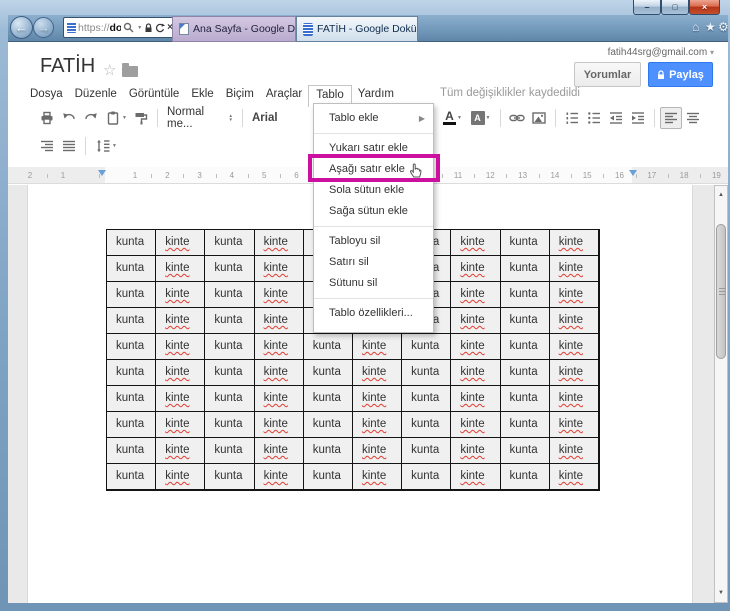 This screenshot has height=611, width=730. I want to click on menu-ekle: Ekle, so click(202, 94).